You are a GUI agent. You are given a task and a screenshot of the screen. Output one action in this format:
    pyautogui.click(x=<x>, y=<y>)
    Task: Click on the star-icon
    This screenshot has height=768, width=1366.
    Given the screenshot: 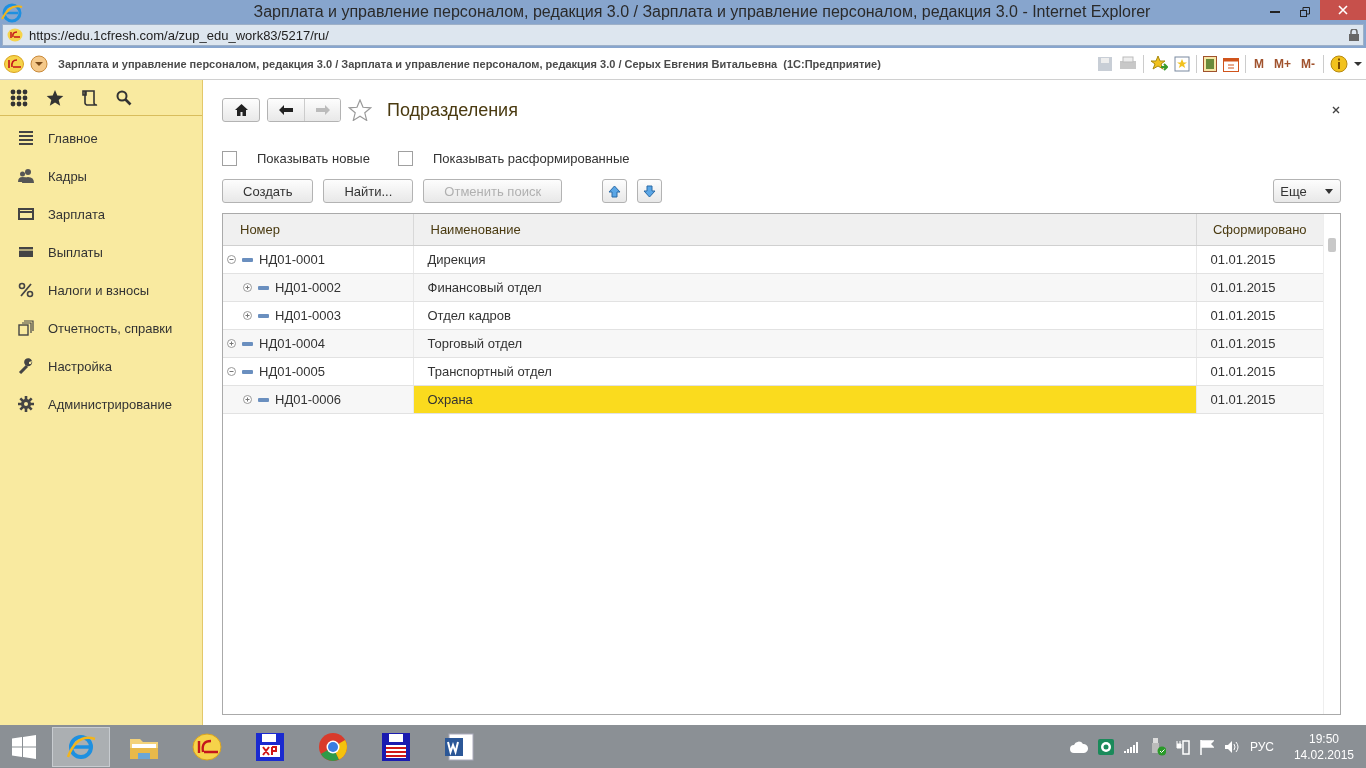 What is the action you would take?
    pyautogui.click(x=55, y=97)
    